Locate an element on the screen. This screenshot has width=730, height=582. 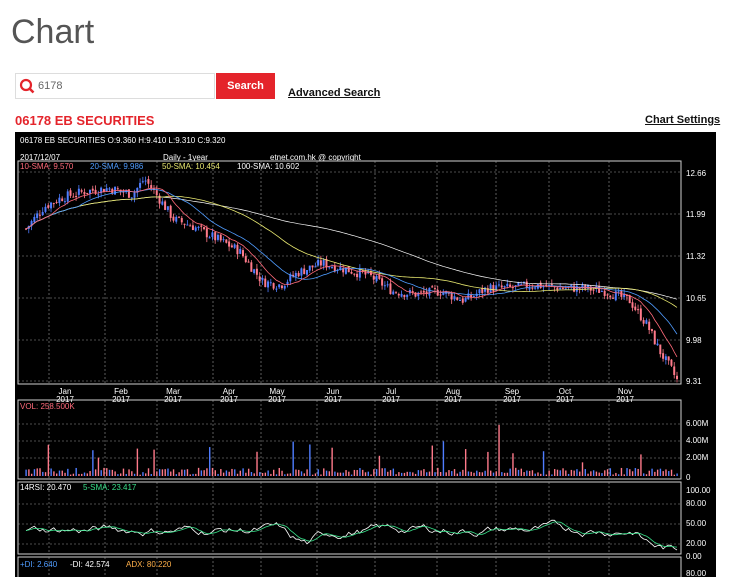
search-icon is located at coordinates (27, 86).